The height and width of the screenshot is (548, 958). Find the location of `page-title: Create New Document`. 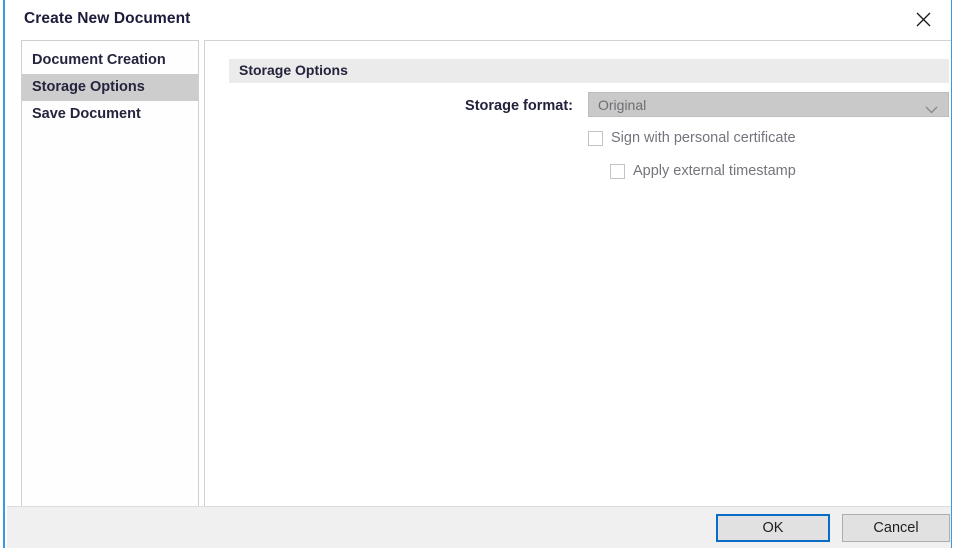

page-title: Create New Document is located at coordinates (107, 18).